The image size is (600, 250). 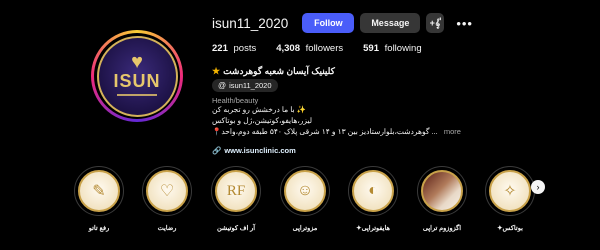 I want to click on threads-handle-text: isun11_2020, so click(x=250, y=85).